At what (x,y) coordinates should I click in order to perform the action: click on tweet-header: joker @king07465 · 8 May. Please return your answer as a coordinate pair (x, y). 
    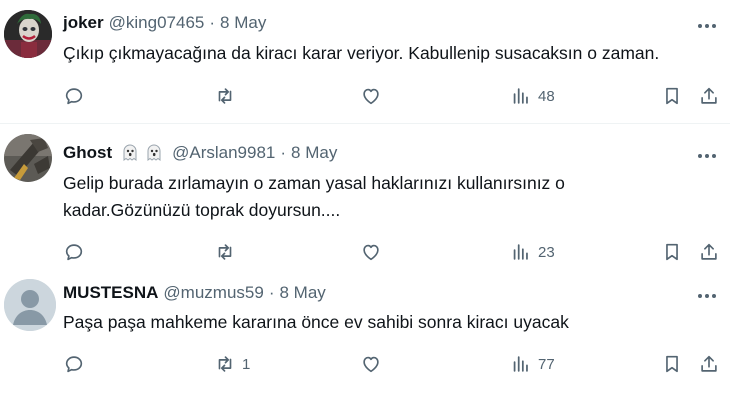
    Looking at the image, I should click on (164, 23).